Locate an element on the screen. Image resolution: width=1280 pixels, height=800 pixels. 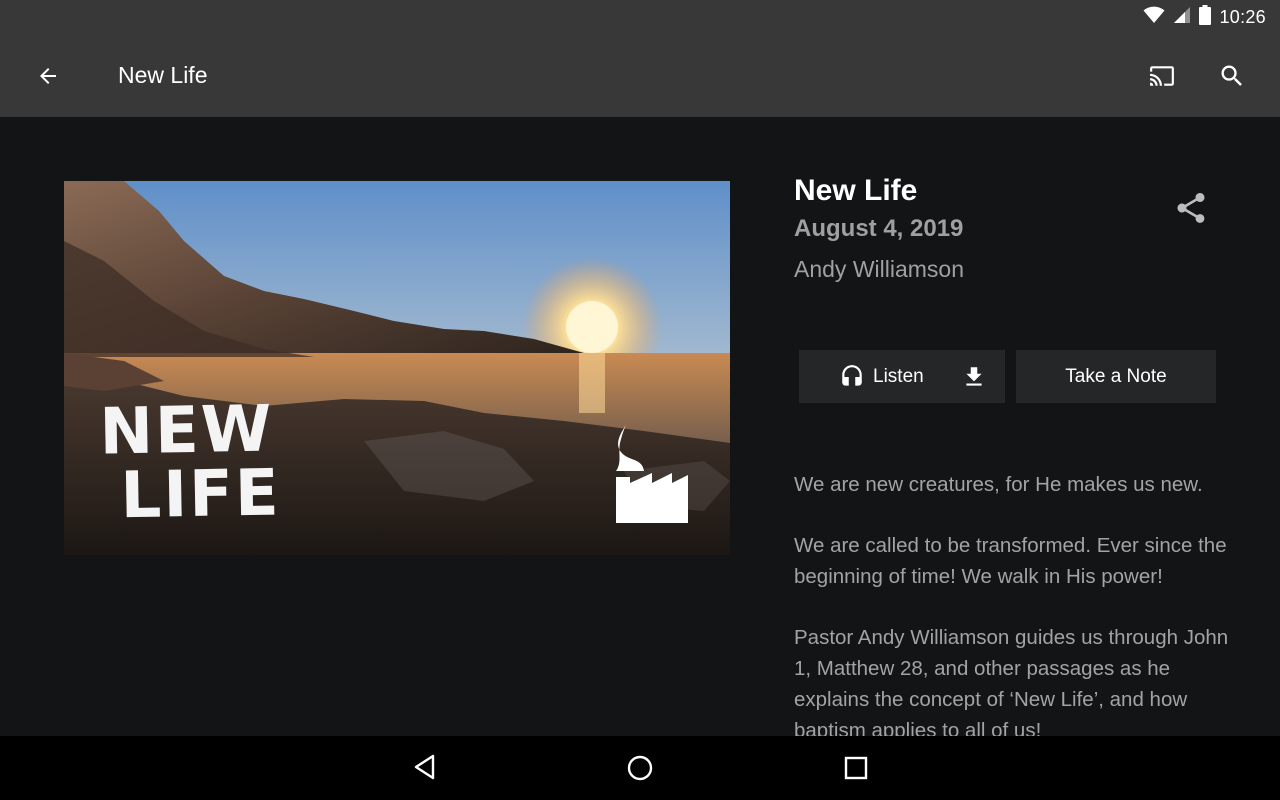
listen-button: Listen is located at coordinates (881, 376).